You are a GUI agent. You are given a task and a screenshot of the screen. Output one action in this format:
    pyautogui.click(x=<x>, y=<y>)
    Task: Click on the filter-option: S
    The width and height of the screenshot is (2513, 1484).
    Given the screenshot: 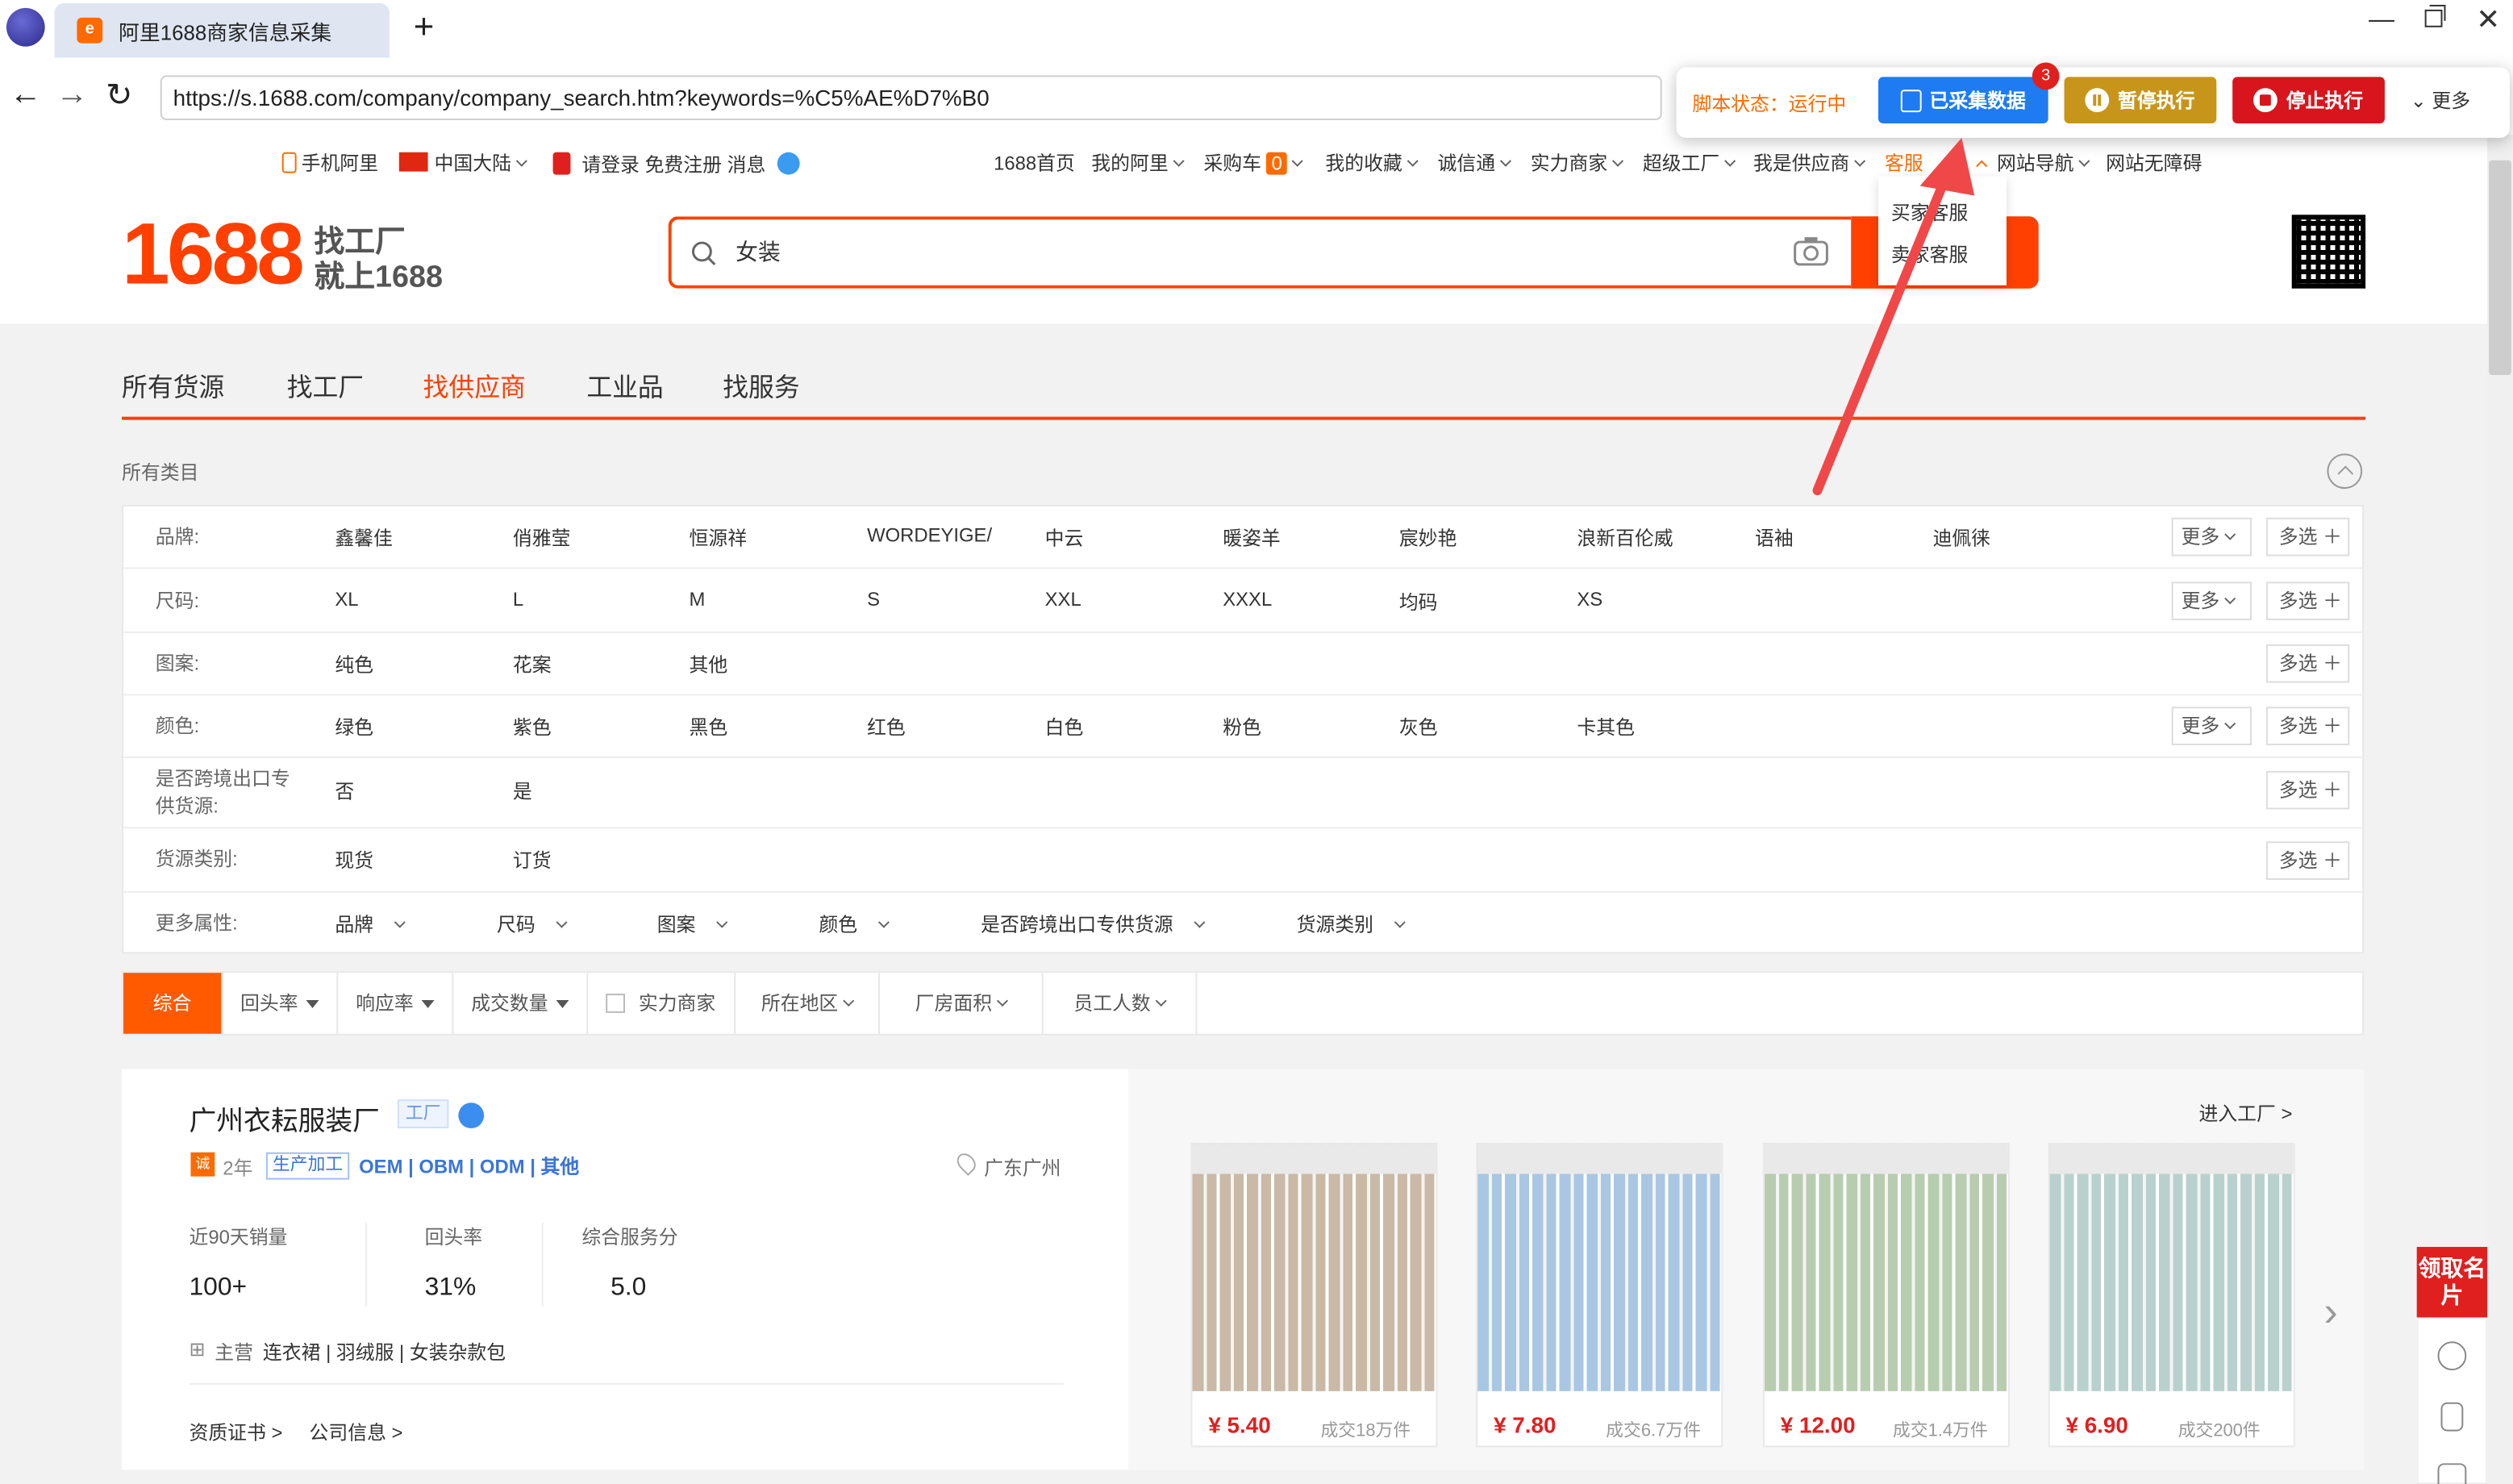 What is the action you would take?
    pyautogui.click(x=873, y=600)
    